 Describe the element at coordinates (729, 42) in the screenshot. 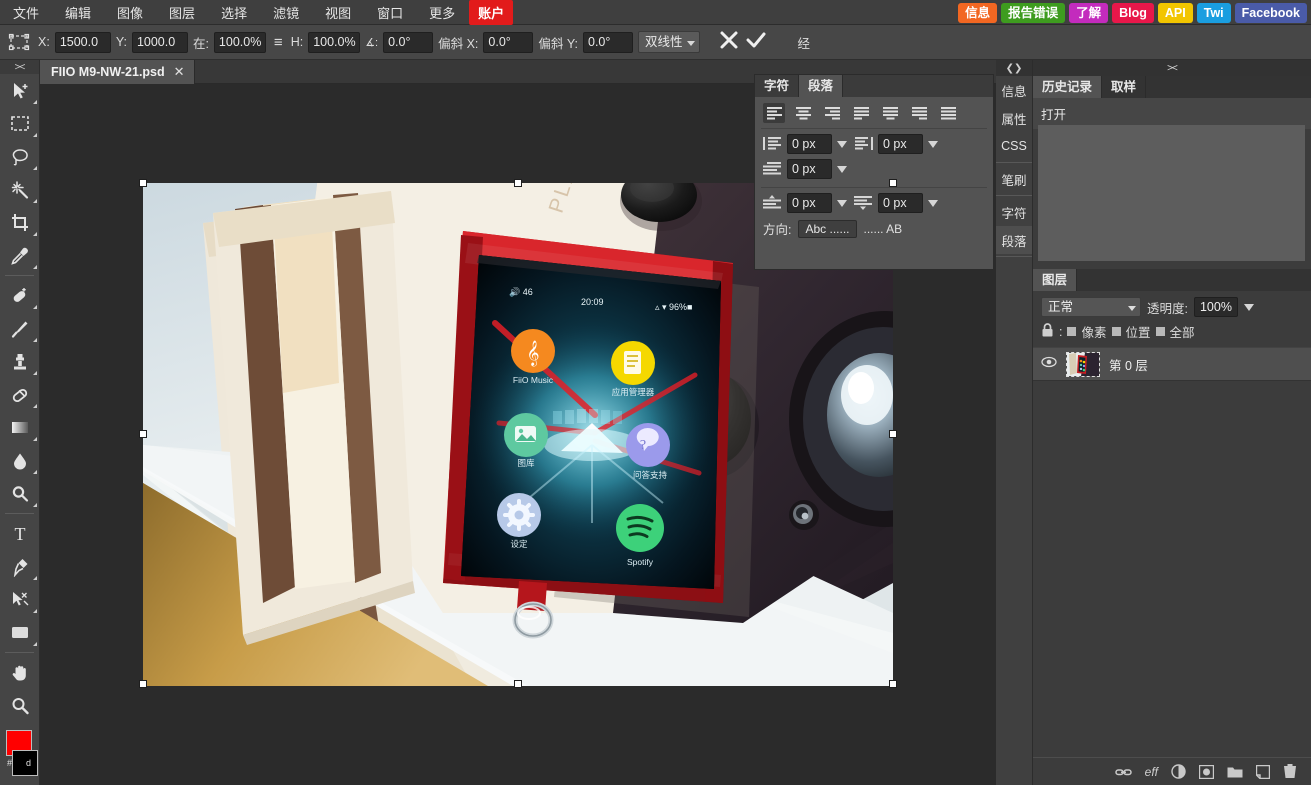

I see `cancel-transform-button` at that location.